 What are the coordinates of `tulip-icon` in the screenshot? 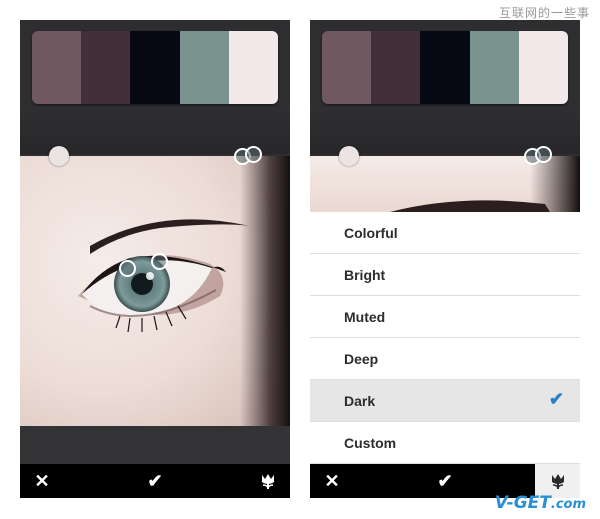 It's located at (268, 481).